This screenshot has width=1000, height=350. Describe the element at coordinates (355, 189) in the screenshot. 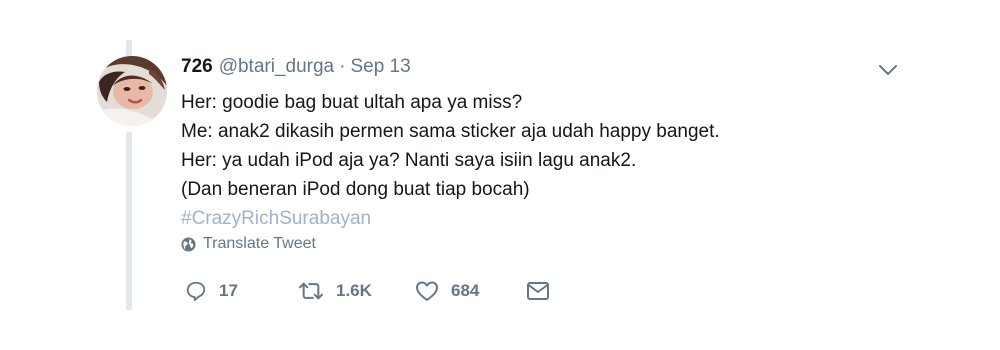

I see `tweet-line: (Dan beneran iPod dong buat tiap bocah)` at that location.